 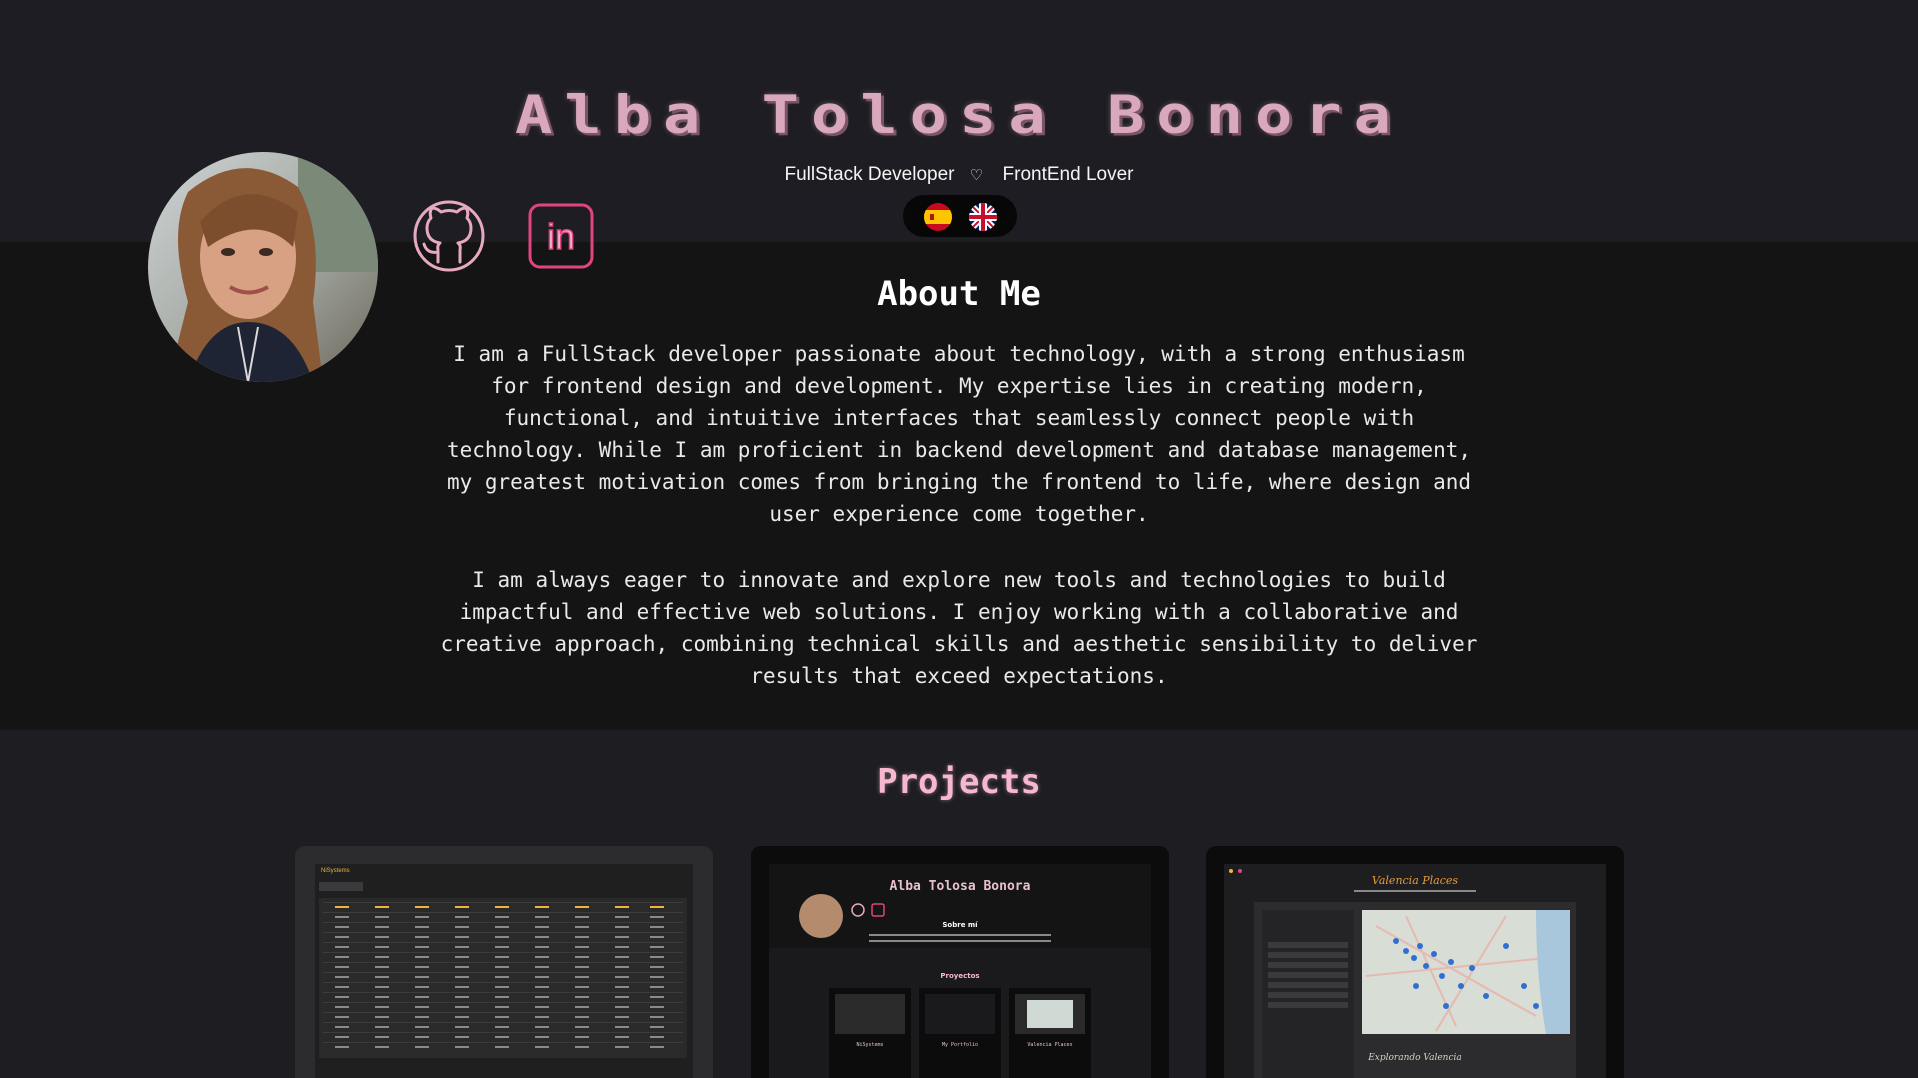 What do you see at coordinates (960, 886) in the screenshot?
I see `preview-title: Alba Tolosa Bonora` at bounding box center [960, 886].